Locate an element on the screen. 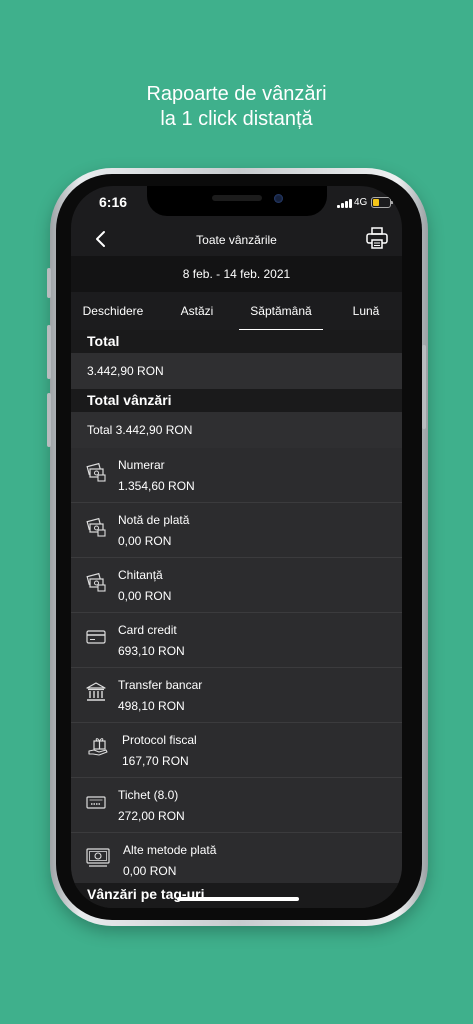  list-item-nota-de-plata: Notă de plată 0,00 RON is located at coordinates (236, 530).